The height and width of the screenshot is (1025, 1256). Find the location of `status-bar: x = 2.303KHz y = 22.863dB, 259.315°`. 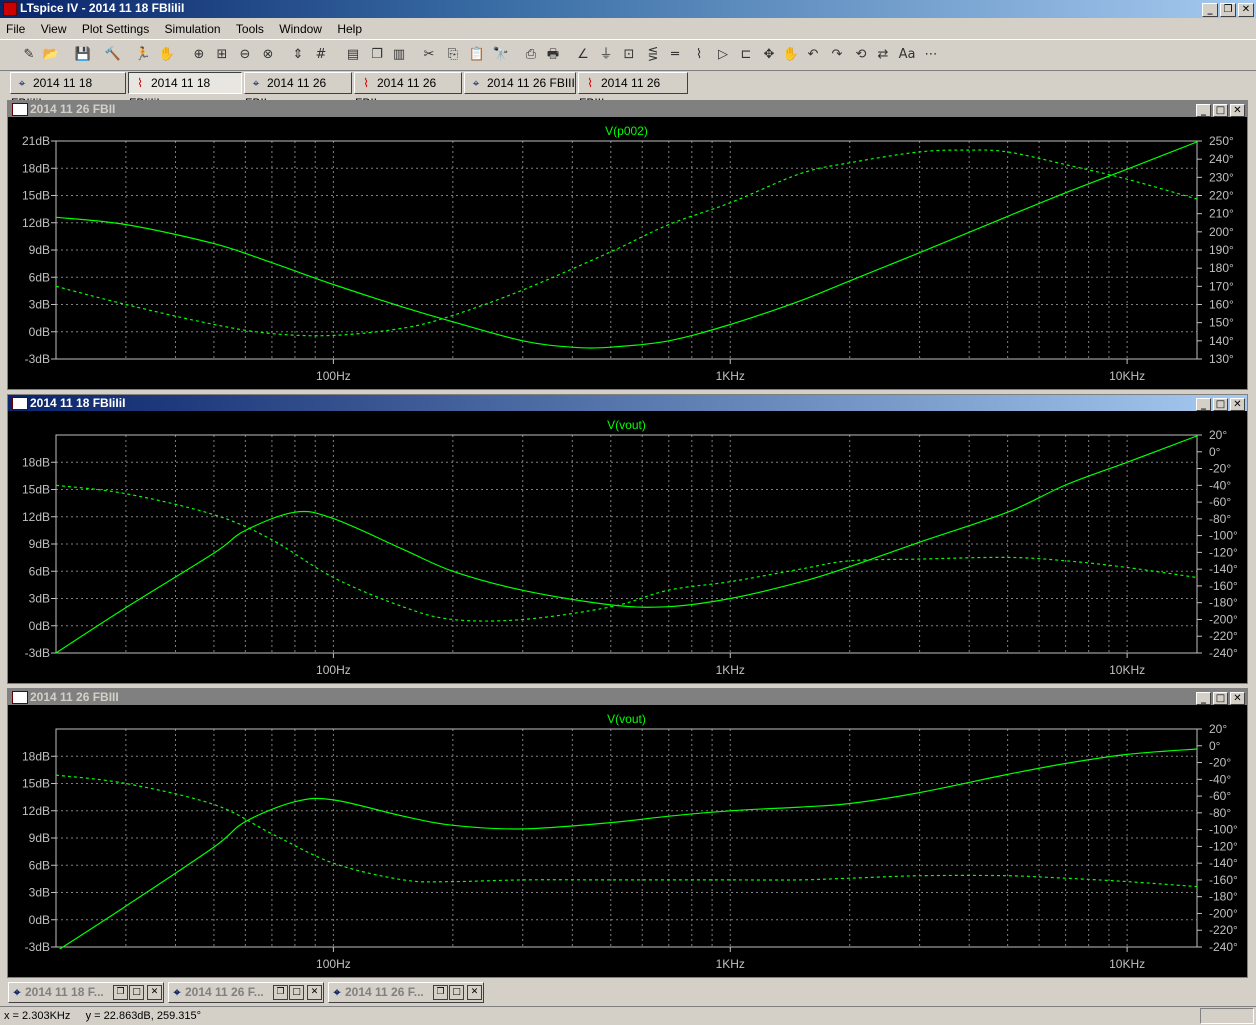

status-bar: x = 2.303KHz y = 22.863dB, 259.315° is located at coordinates (628, 1015).